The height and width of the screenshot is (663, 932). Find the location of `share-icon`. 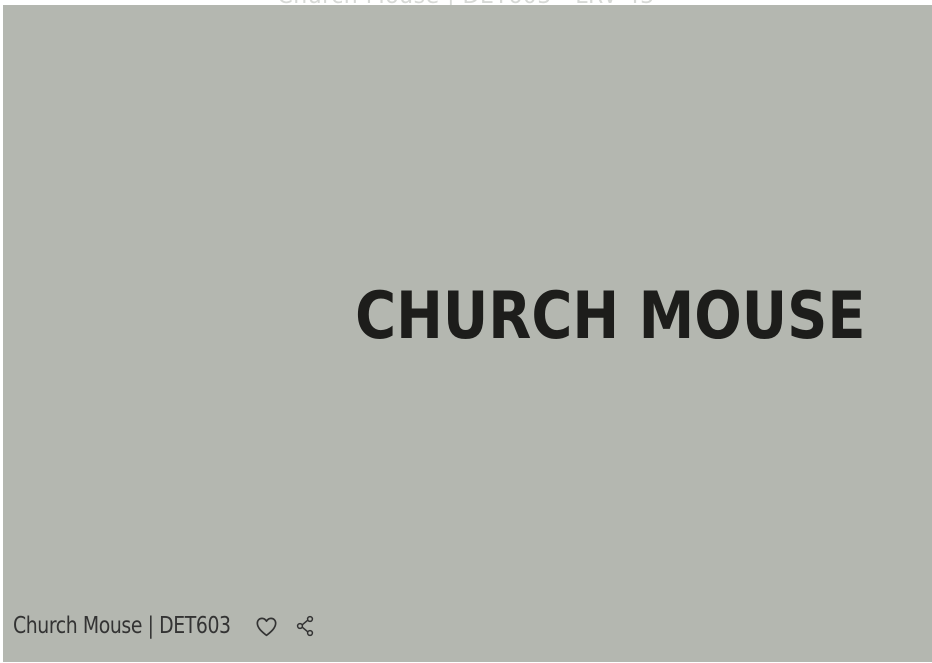

share-icon is located at coordinates (306, 626).